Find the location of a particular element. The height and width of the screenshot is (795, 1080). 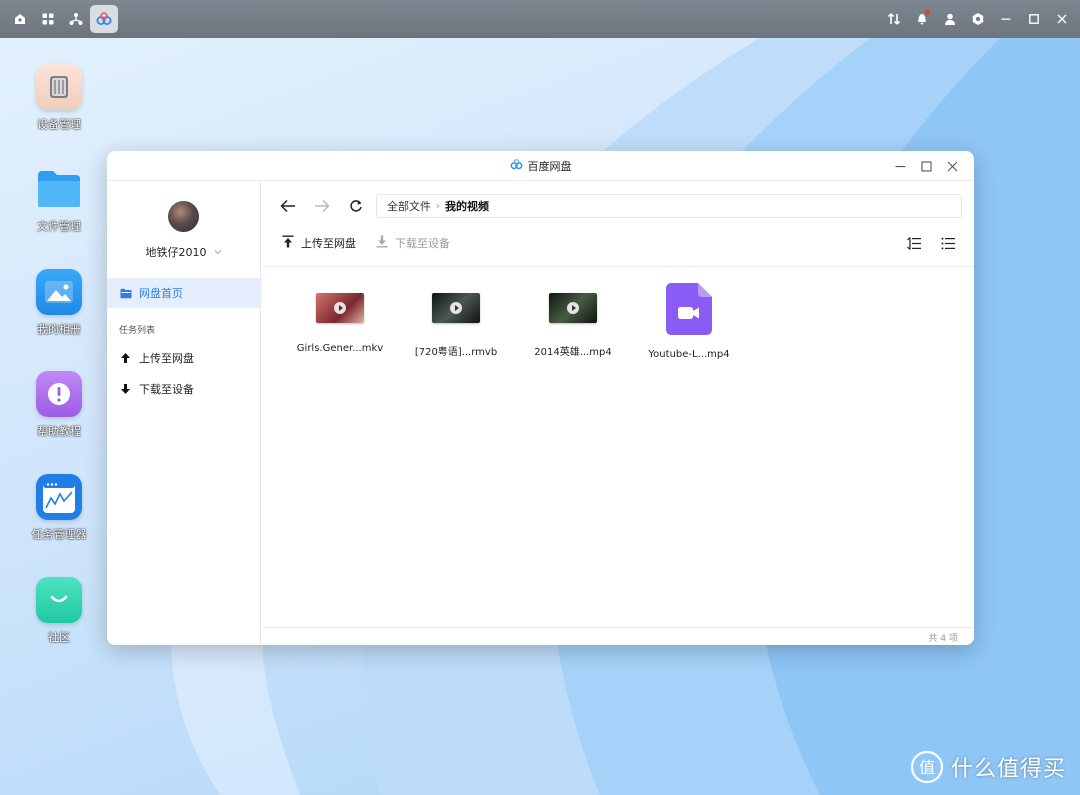

task-manager-icon is located at coordinates (59, 497).